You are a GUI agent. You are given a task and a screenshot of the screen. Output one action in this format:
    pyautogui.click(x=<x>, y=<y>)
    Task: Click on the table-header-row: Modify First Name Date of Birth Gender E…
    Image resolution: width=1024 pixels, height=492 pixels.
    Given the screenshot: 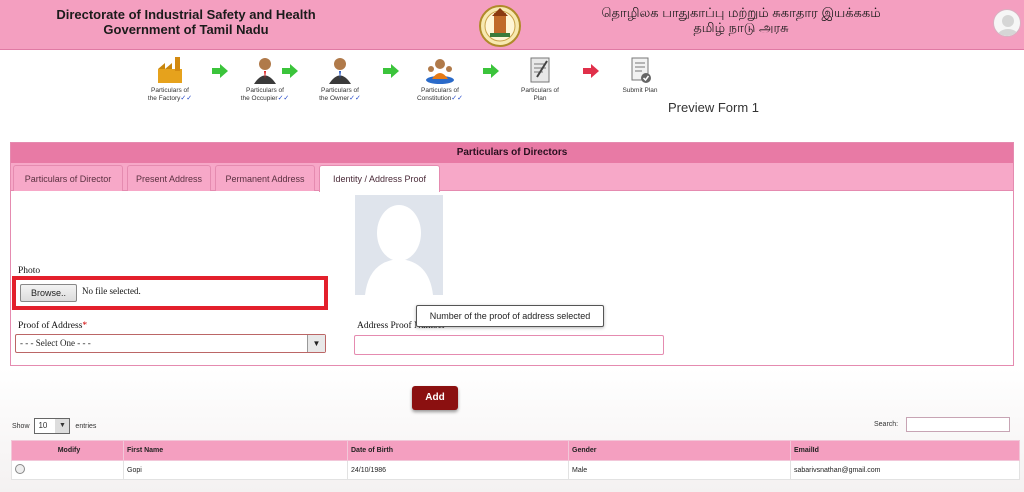 What is the action you would take?
    pyautogui.click(x=515, y=450)
    